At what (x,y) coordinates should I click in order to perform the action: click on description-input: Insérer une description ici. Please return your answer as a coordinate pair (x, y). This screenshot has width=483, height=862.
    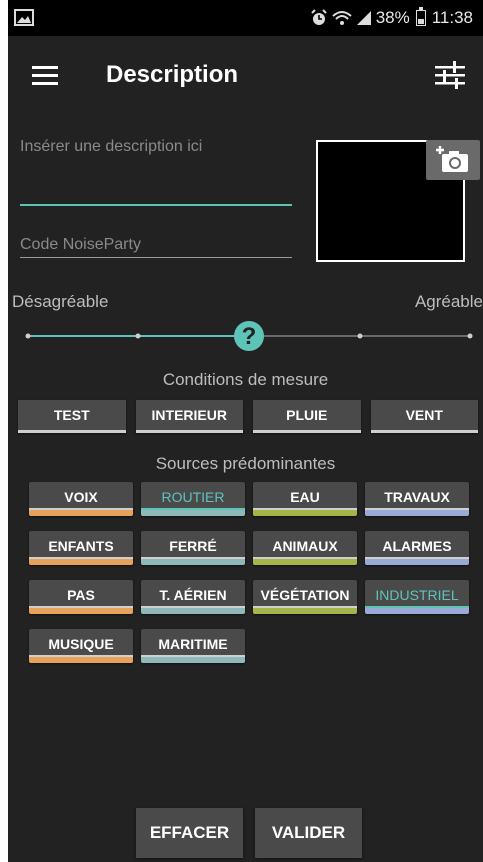
    Looking at the image, I should click on (111, 147).